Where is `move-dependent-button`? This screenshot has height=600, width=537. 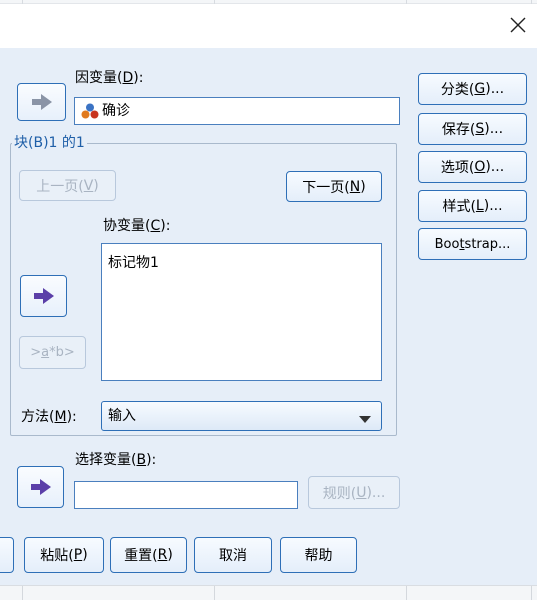 move-dependent-button is located at coordinates (41, 102).